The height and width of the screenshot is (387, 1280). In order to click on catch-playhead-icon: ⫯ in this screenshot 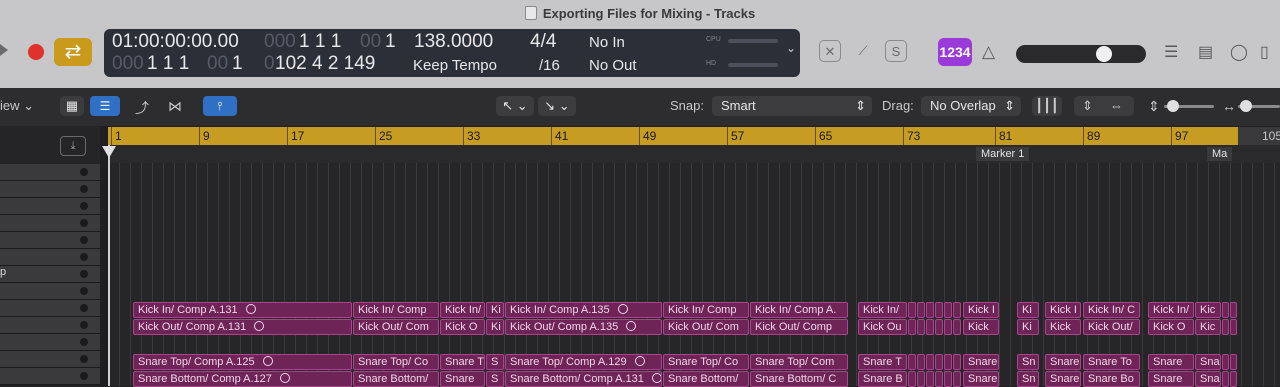, I will do `click(220, 106)`.